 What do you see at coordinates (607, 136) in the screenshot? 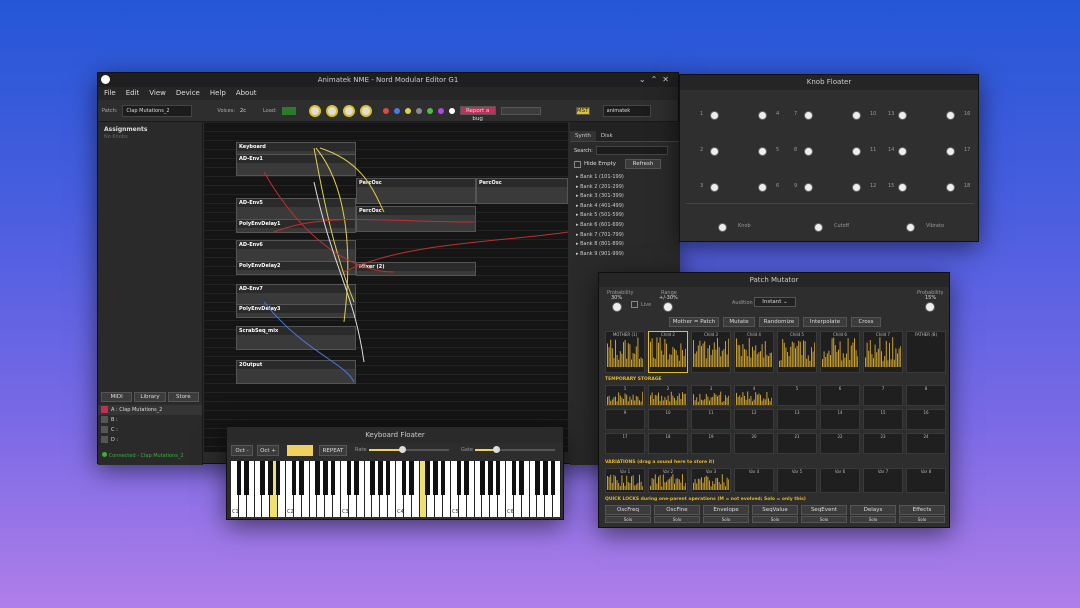
I see `disk-tab: Disk` at bounding box center [607, 136].